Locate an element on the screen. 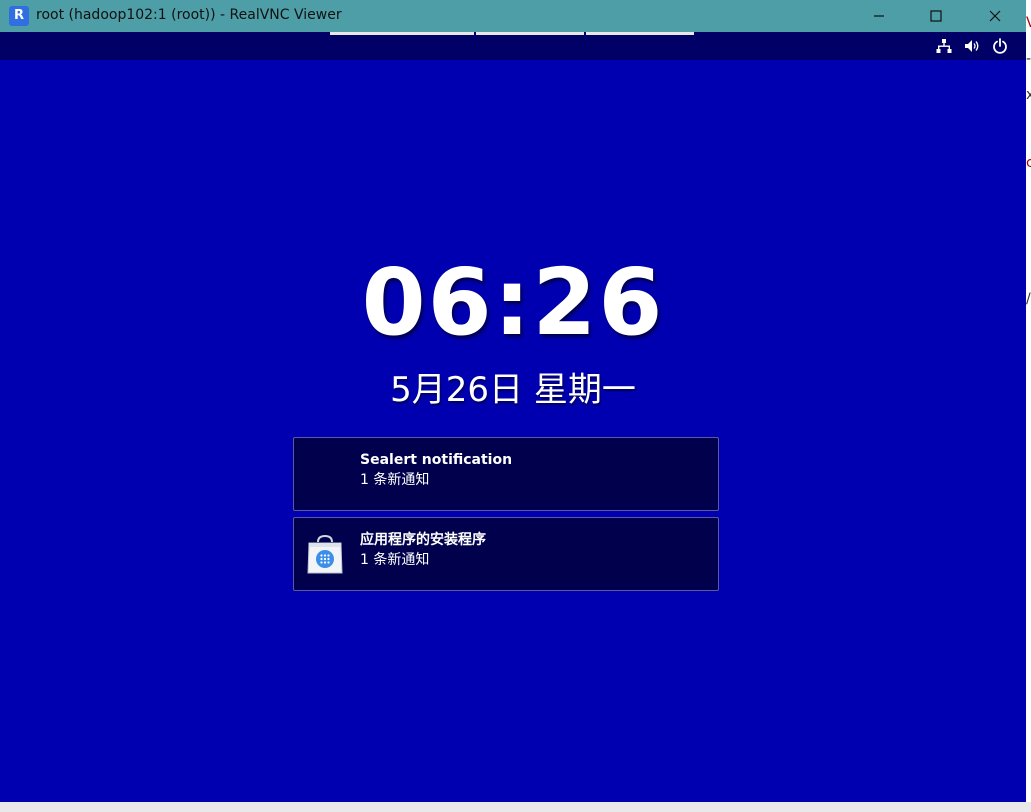  minimize-icon is located at coordinates (879, 16).